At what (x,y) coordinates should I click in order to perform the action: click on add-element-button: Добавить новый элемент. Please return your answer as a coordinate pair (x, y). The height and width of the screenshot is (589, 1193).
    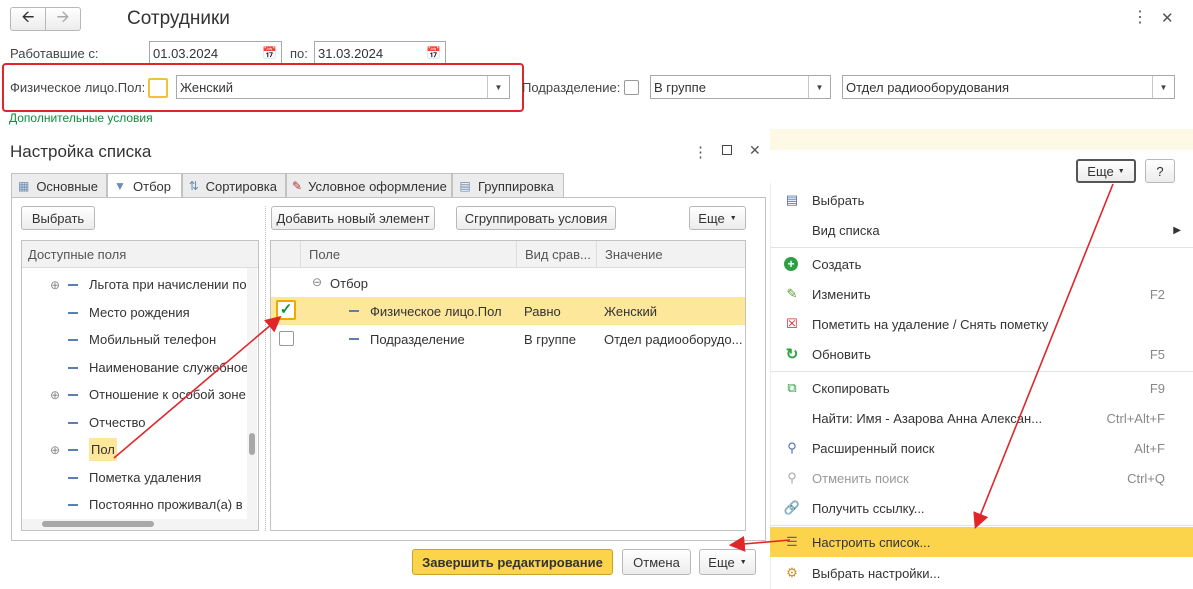
    Looking at the image, I should click on (353, 218).